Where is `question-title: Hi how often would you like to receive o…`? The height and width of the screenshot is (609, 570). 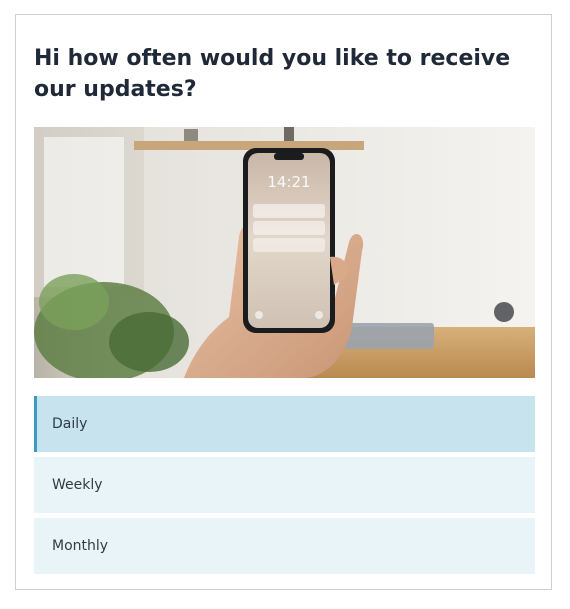
question-title: Hi how often would you like to receive o… is located at coordinates (272, 74).